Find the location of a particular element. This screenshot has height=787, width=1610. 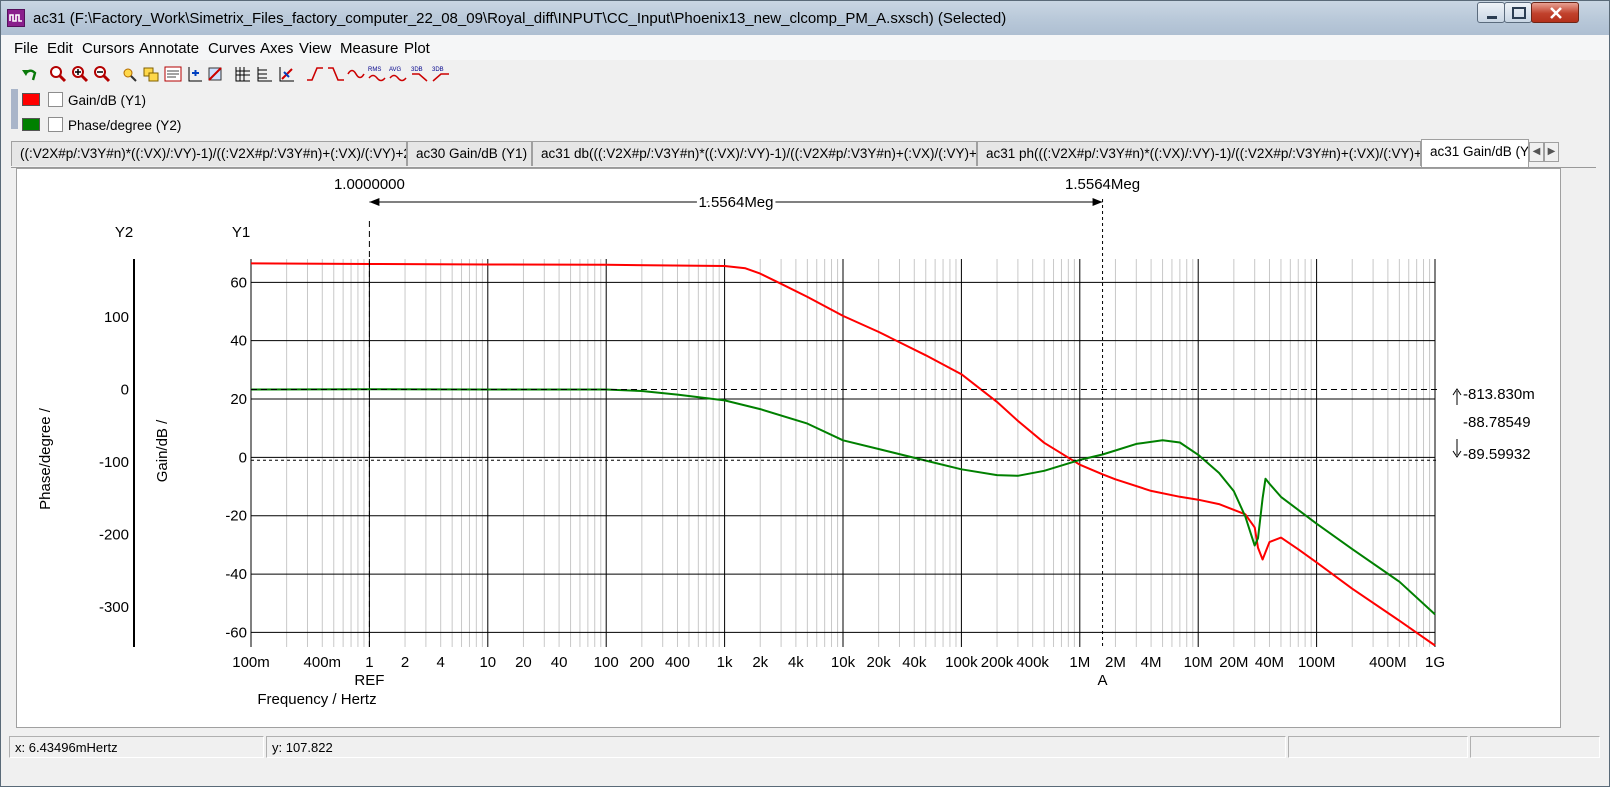

tab-ac31-gain: ac31 Gain/dB (Y is located at coordinates (1475, 153).